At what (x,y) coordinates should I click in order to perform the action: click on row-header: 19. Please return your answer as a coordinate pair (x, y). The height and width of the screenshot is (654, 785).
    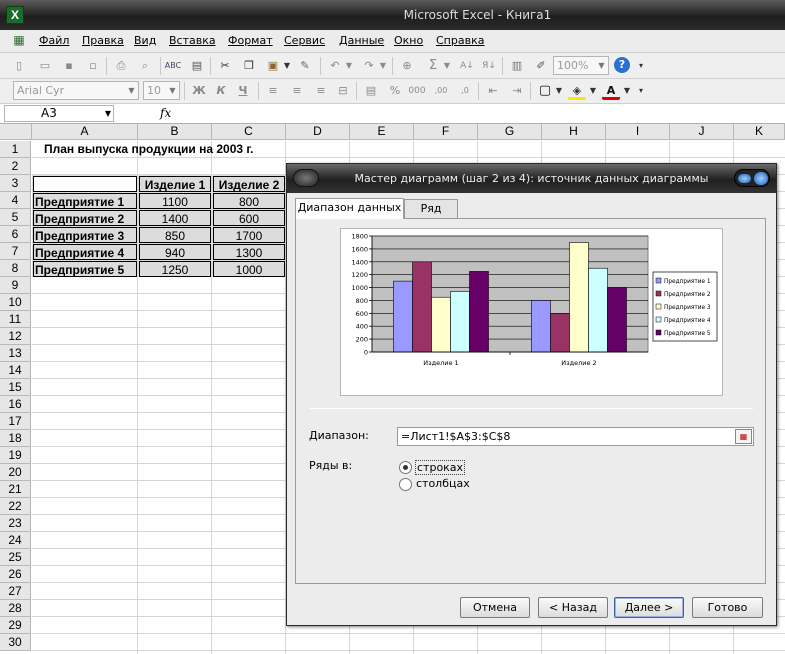
    Looking at the image, I should click on (15, 455).